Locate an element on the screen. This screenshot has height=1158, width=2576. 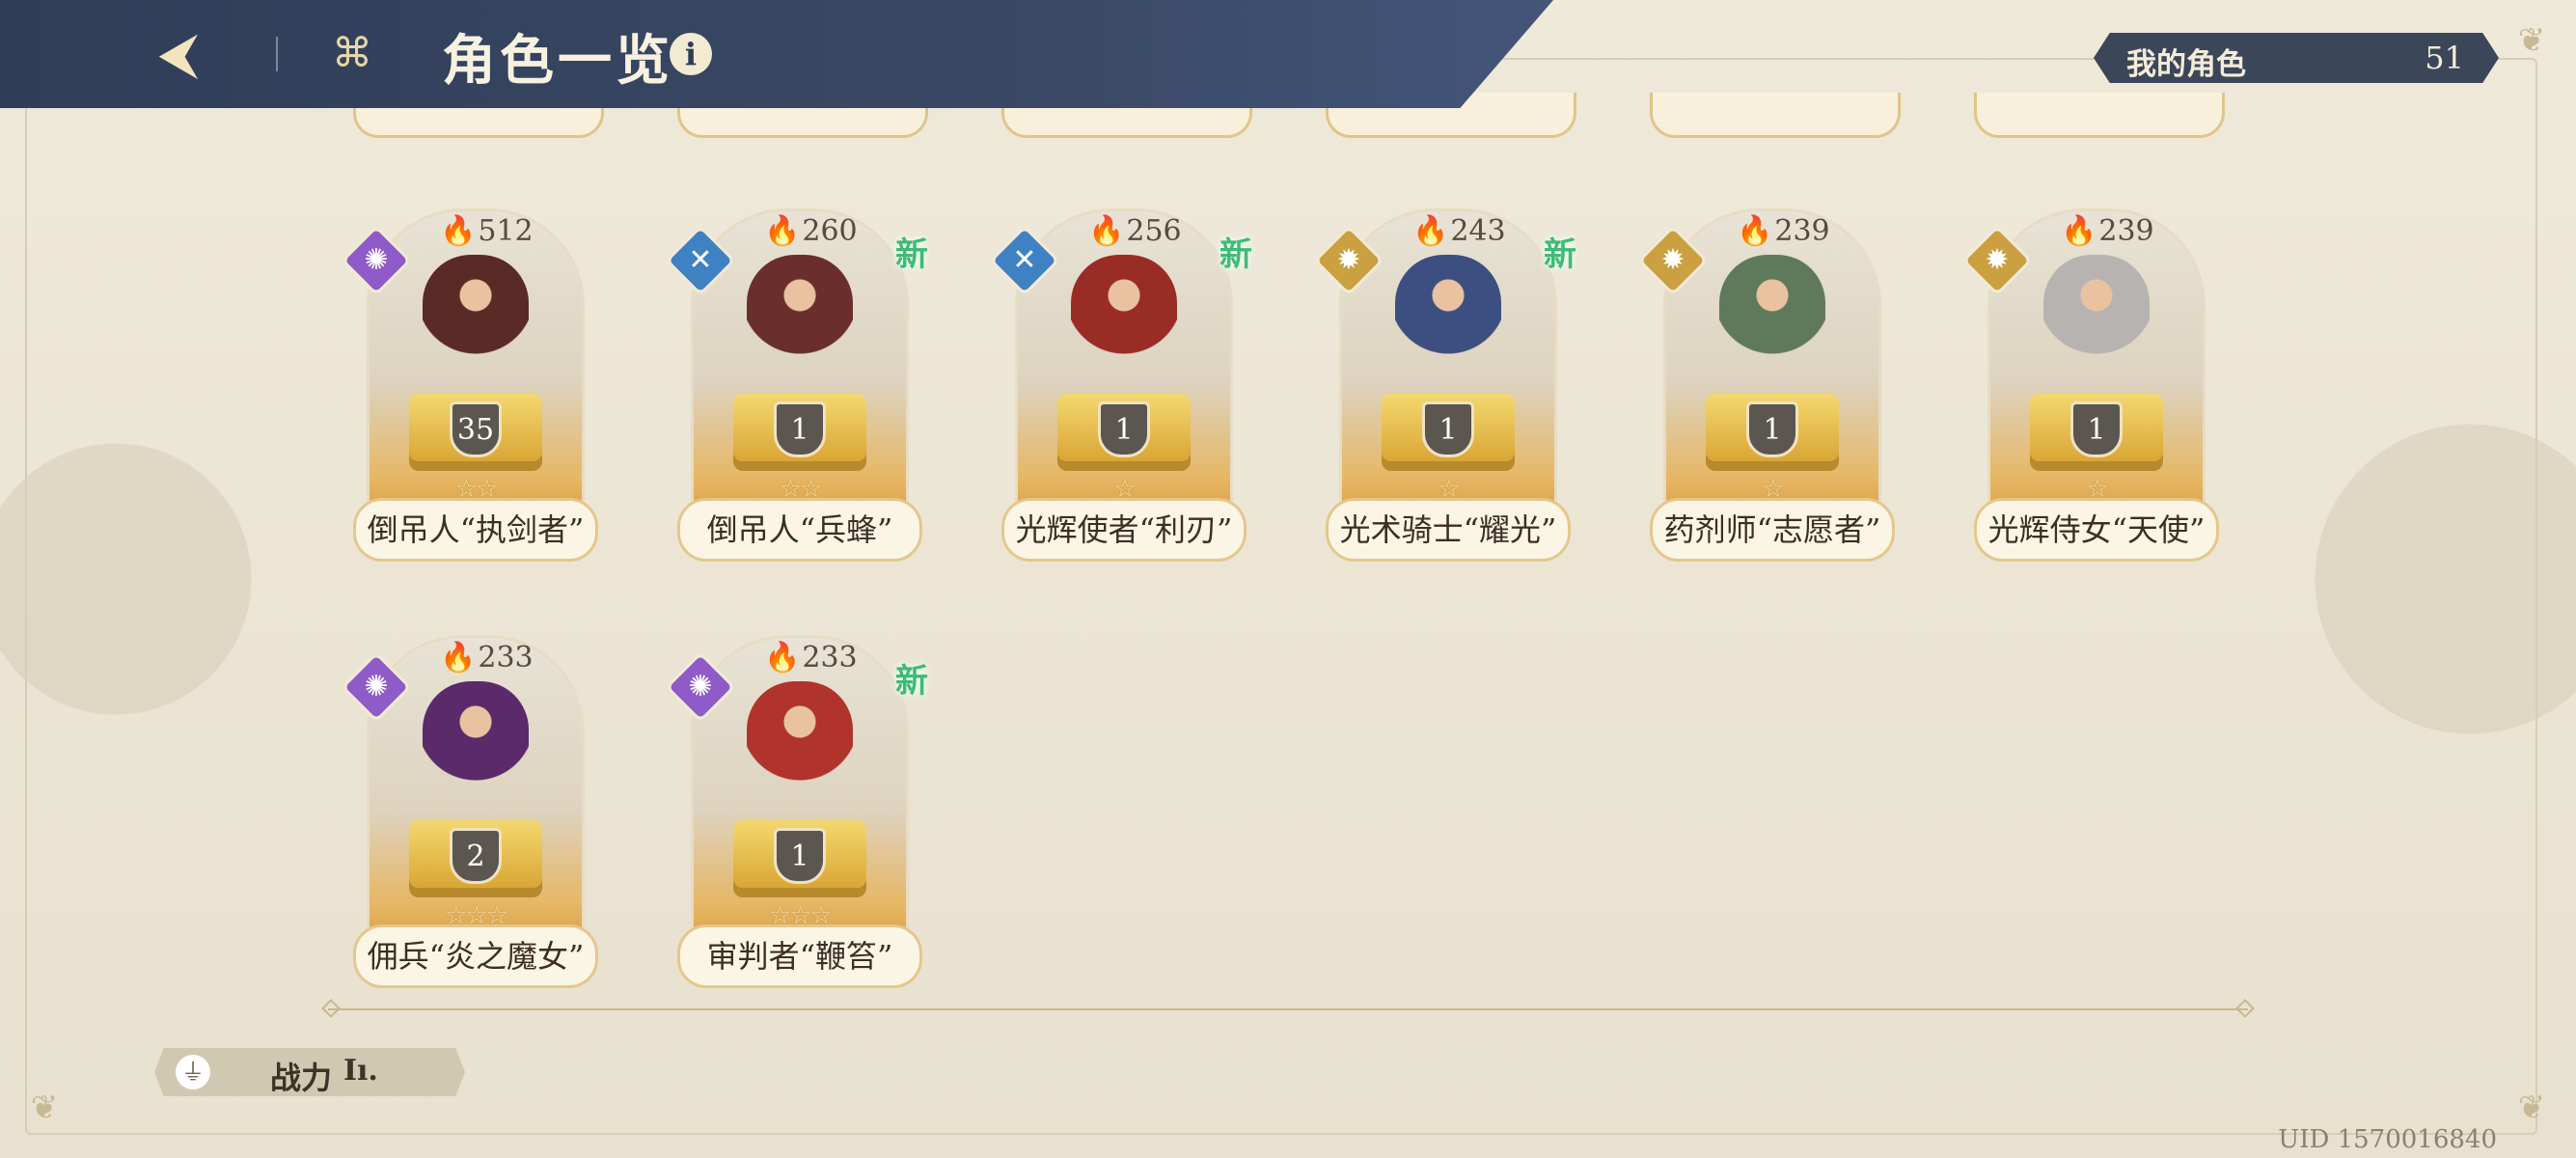
level-badge: 35 is located at coordinates (476, 429).